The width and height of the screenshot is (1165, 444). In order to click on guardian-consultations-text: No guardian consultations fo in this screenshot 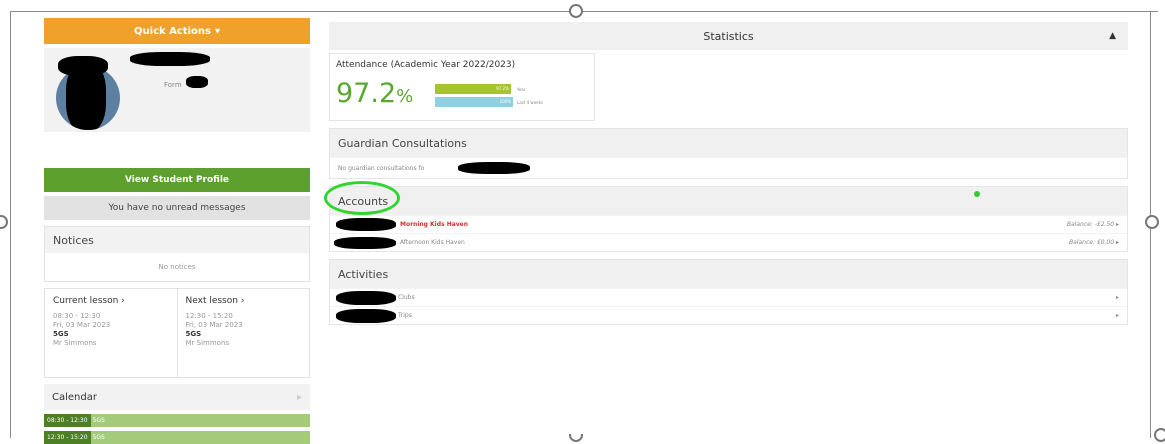, I will do `click(381, 168)`.